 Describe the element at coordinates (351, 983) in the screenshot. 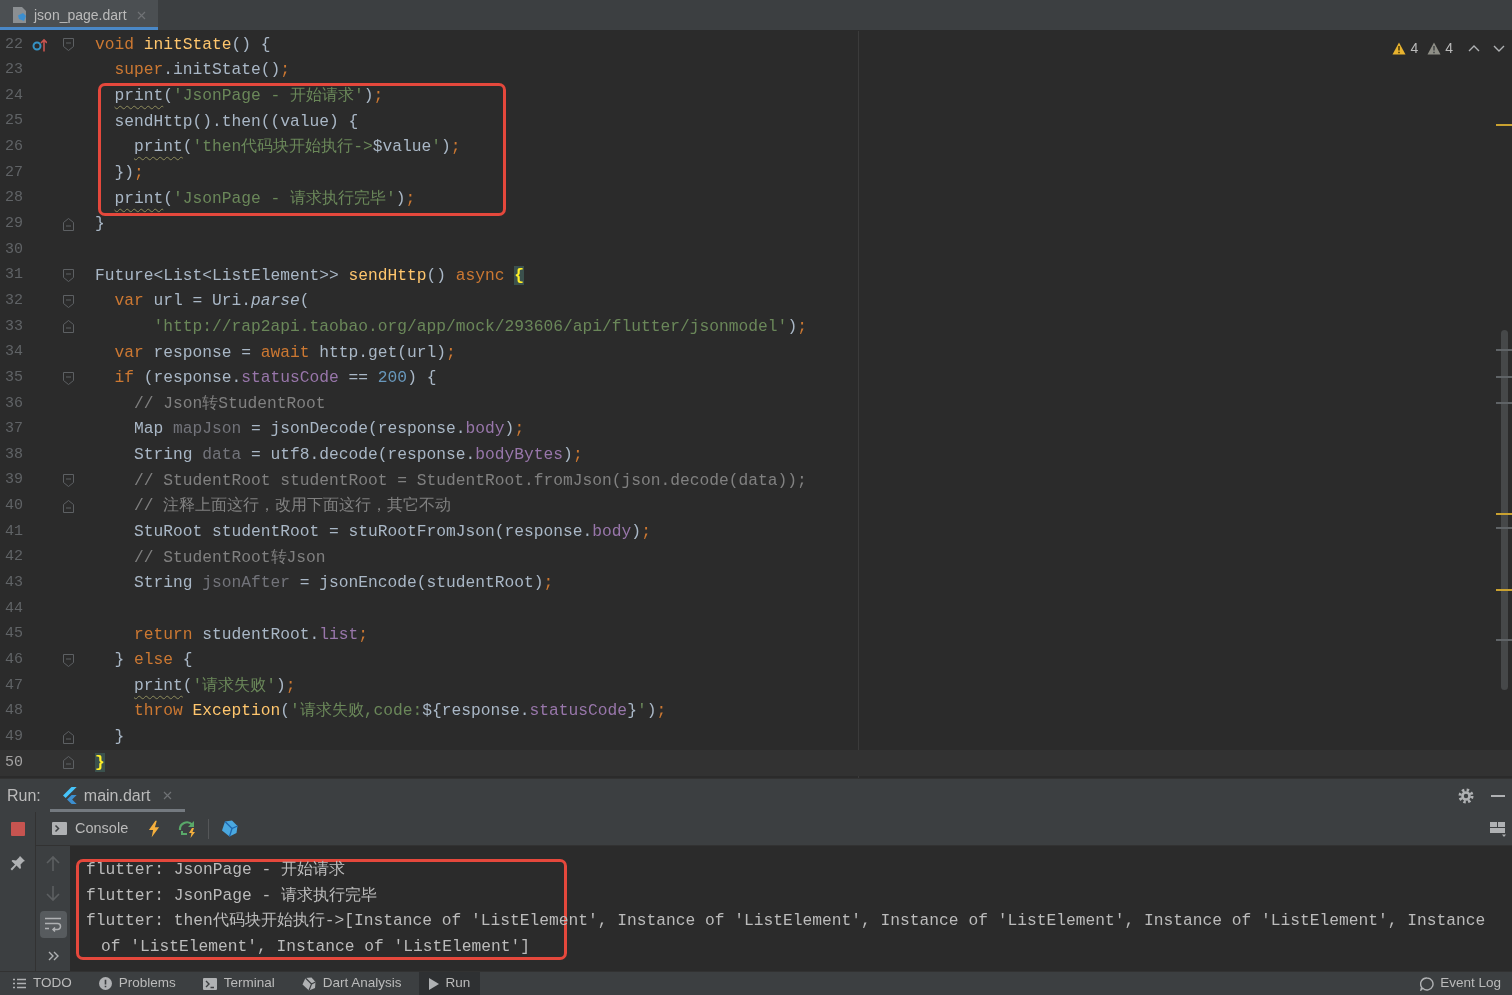

I see `tool-window-tab: Dart Analysis` at that location.